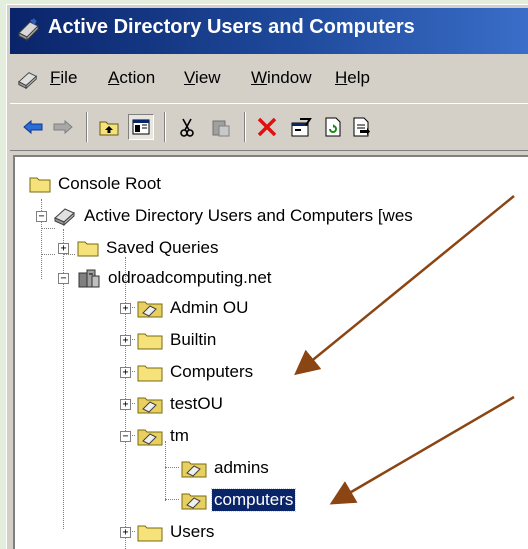 The width and height of the screenshot is (528, 549). What do you see at coordinates (192, 531) in the screenshot?
I see `tree-label: Users` at bounding box center [192, 531].